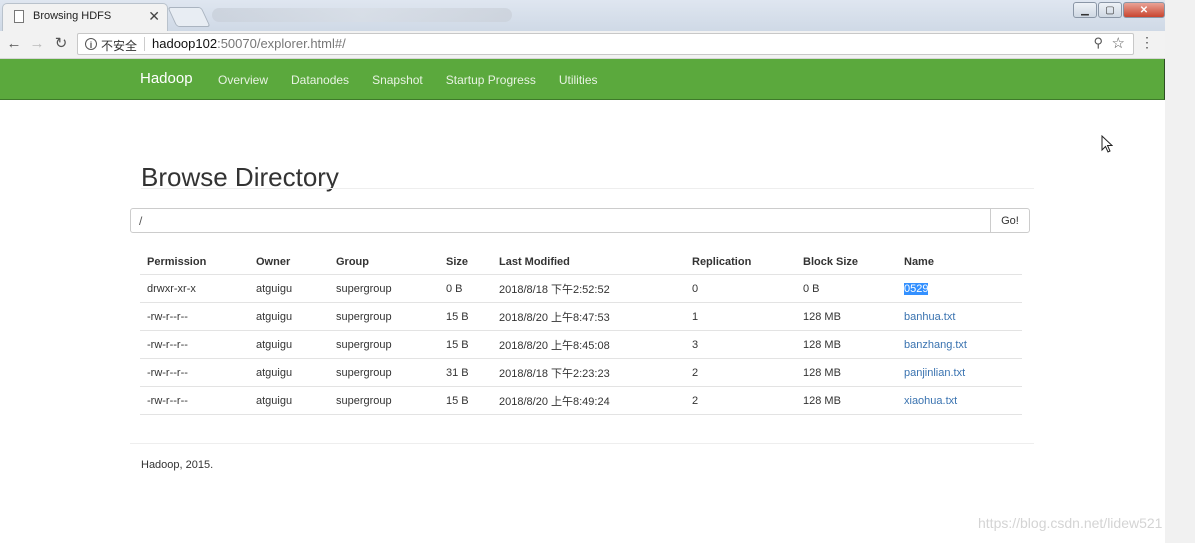  I want to click on url-text: hadoop102:50070/explorer.html#/, so click(249, 43).